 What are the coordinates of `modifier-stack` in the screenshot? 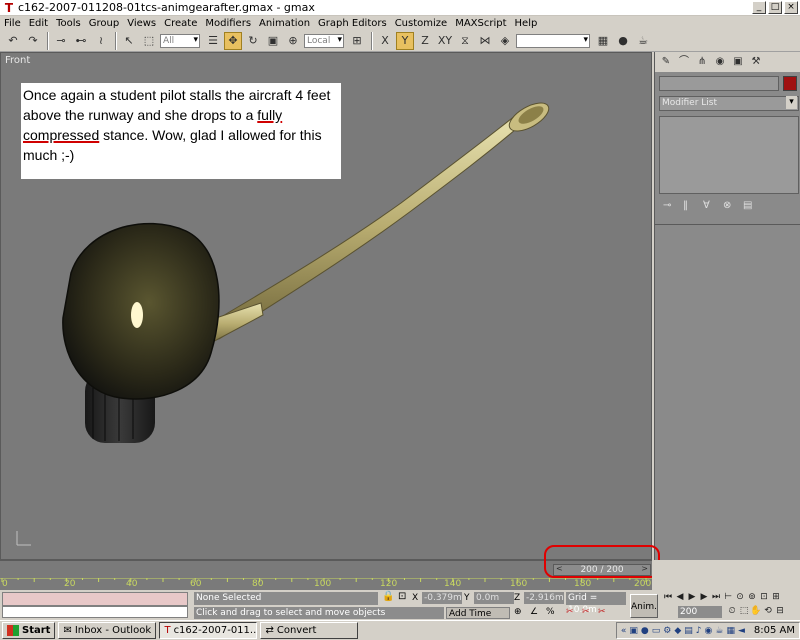 It's located at (729, 155).